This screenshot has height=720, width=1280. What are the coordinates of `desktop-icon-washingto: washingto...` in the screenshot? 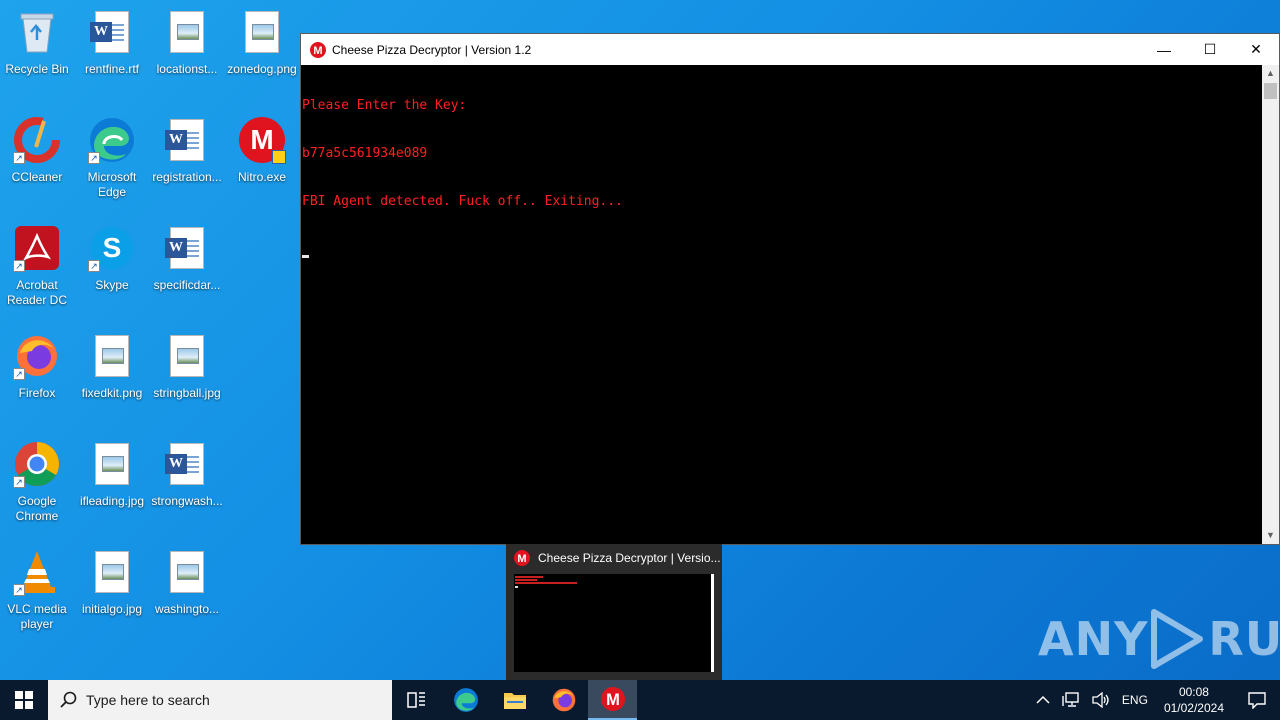 It's located at (187, 582).